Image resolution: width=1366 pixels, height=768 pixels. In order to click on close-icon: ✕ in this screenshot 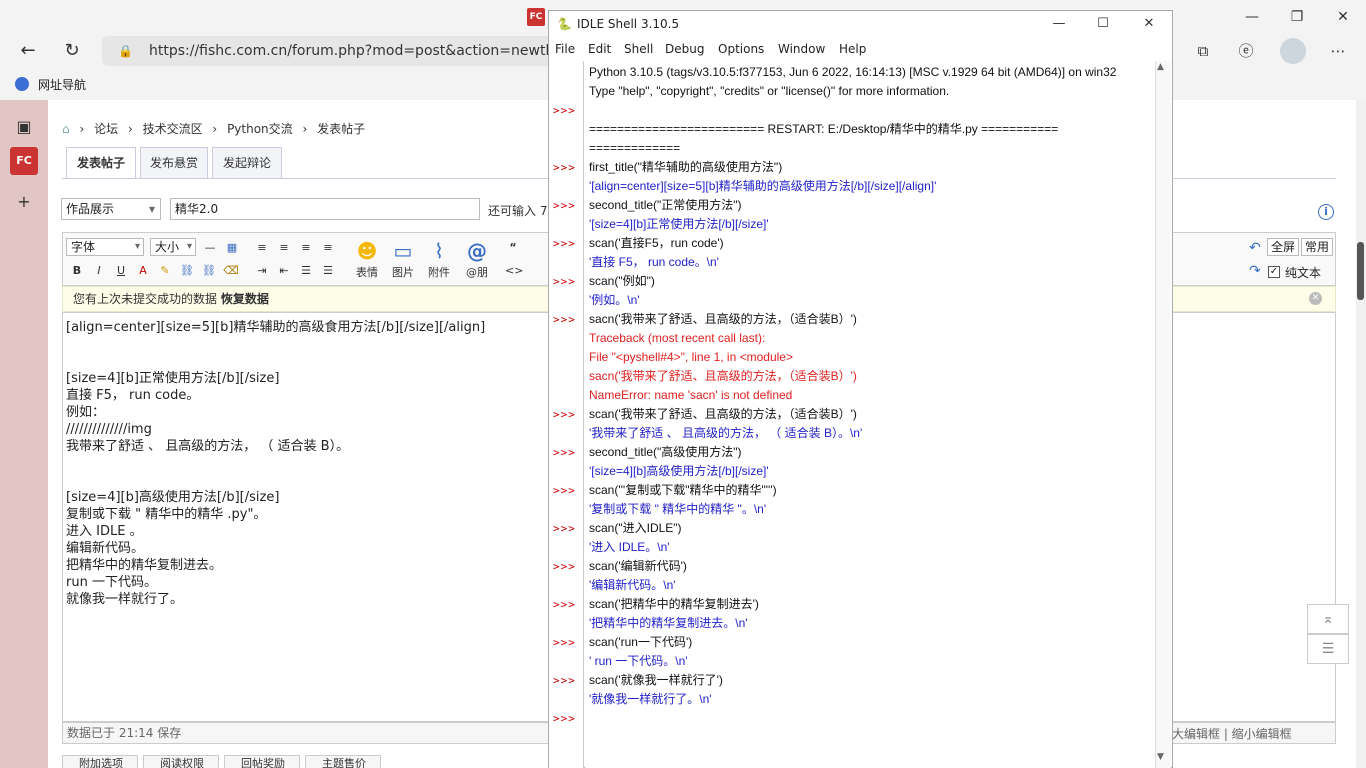, I will do `click(1343, 17)`.